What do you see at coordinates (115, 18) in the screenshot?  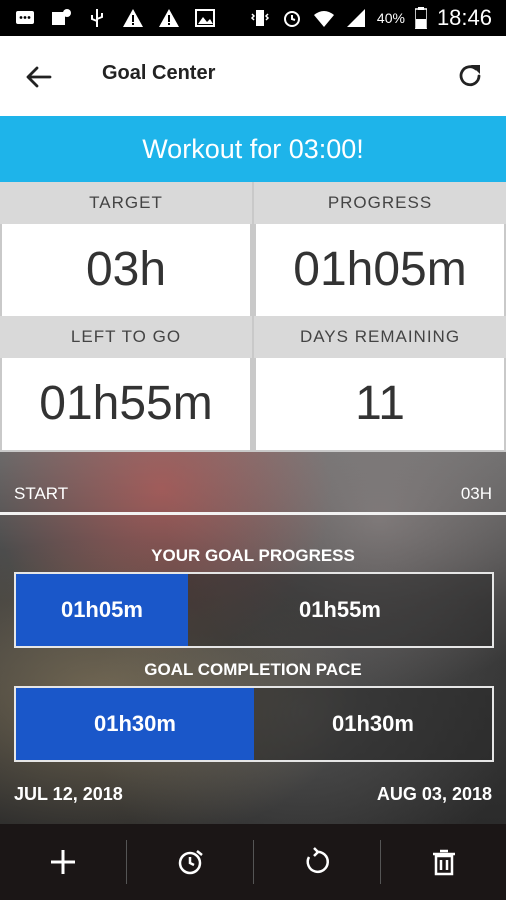 I see `status-left-icons` at bounding box center [115, 18].